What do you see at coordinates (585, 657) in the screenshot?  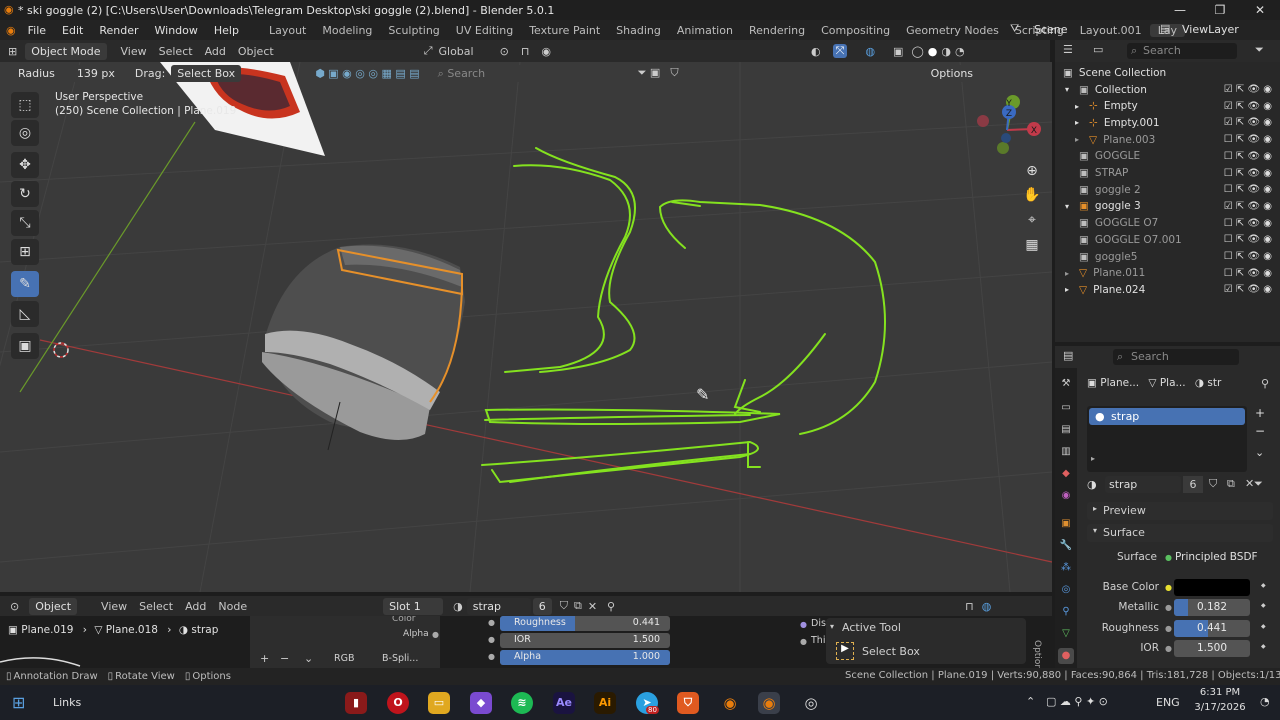 I see `node-socket-slider: Alpha 1.000` at bounding box center [585, 657].